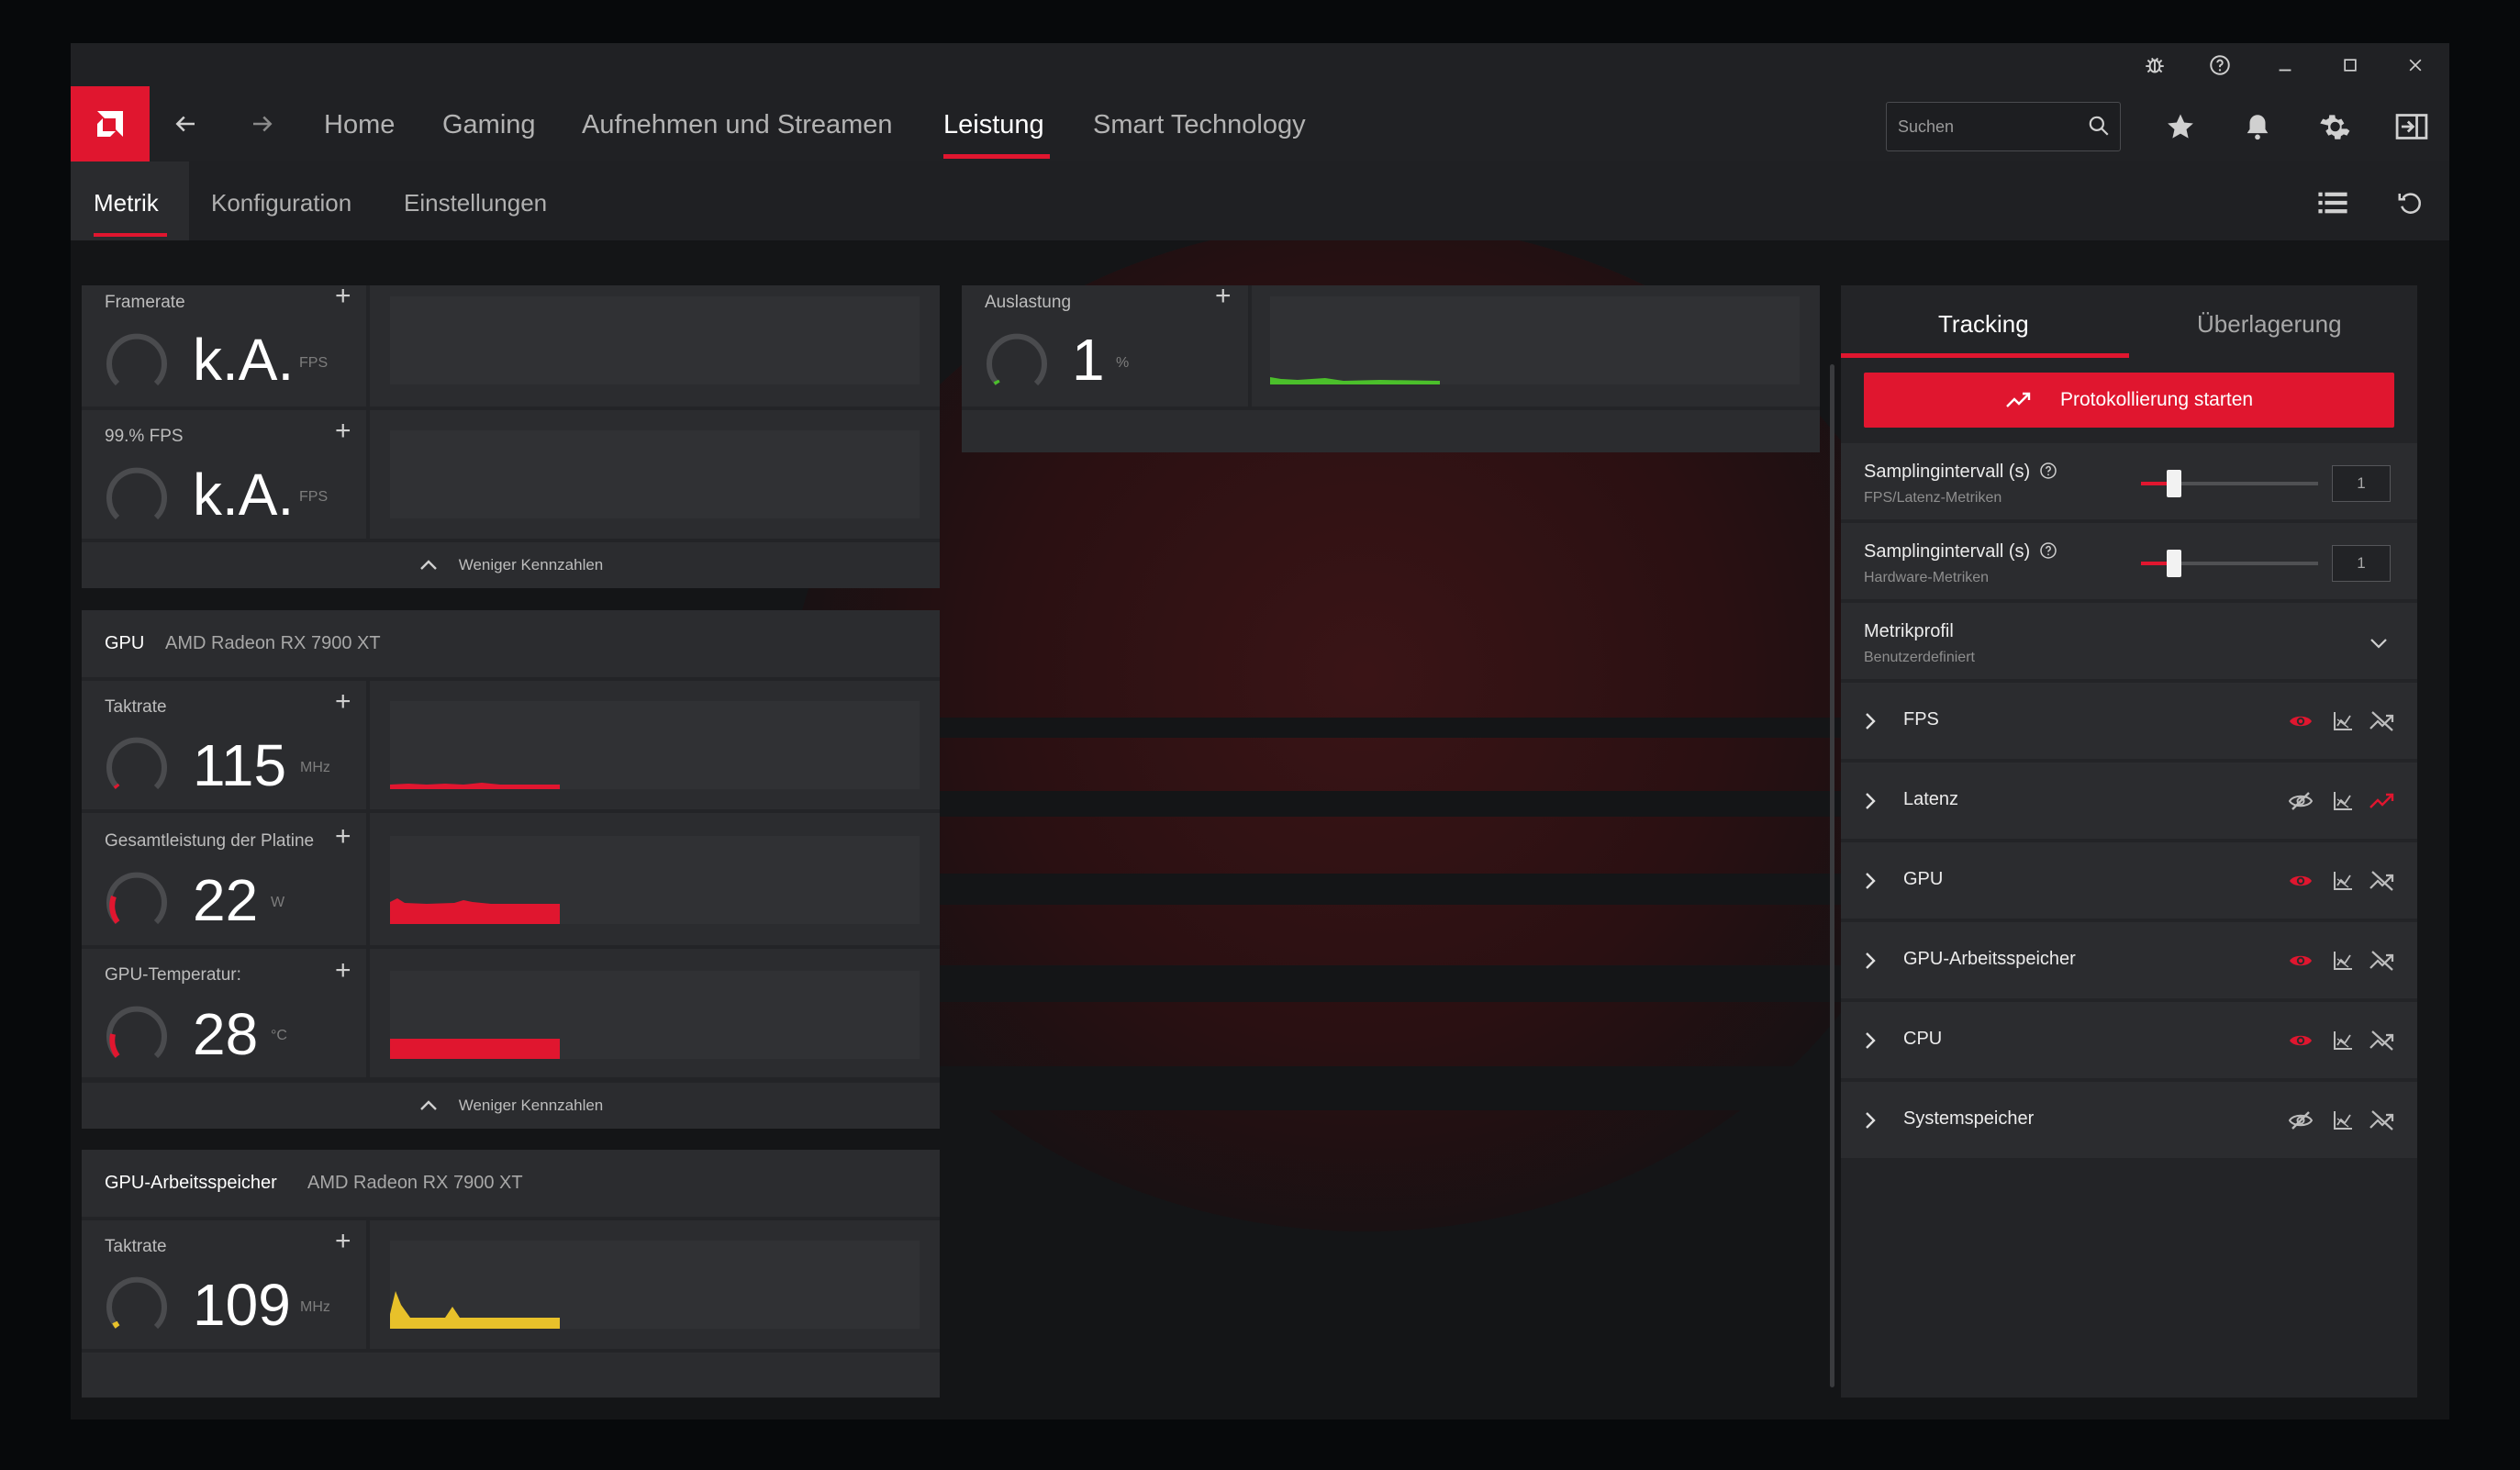 The height and width of the screenshot is (1470, 2520). I want to click on settings-gear-icon, so click(2334, 126).